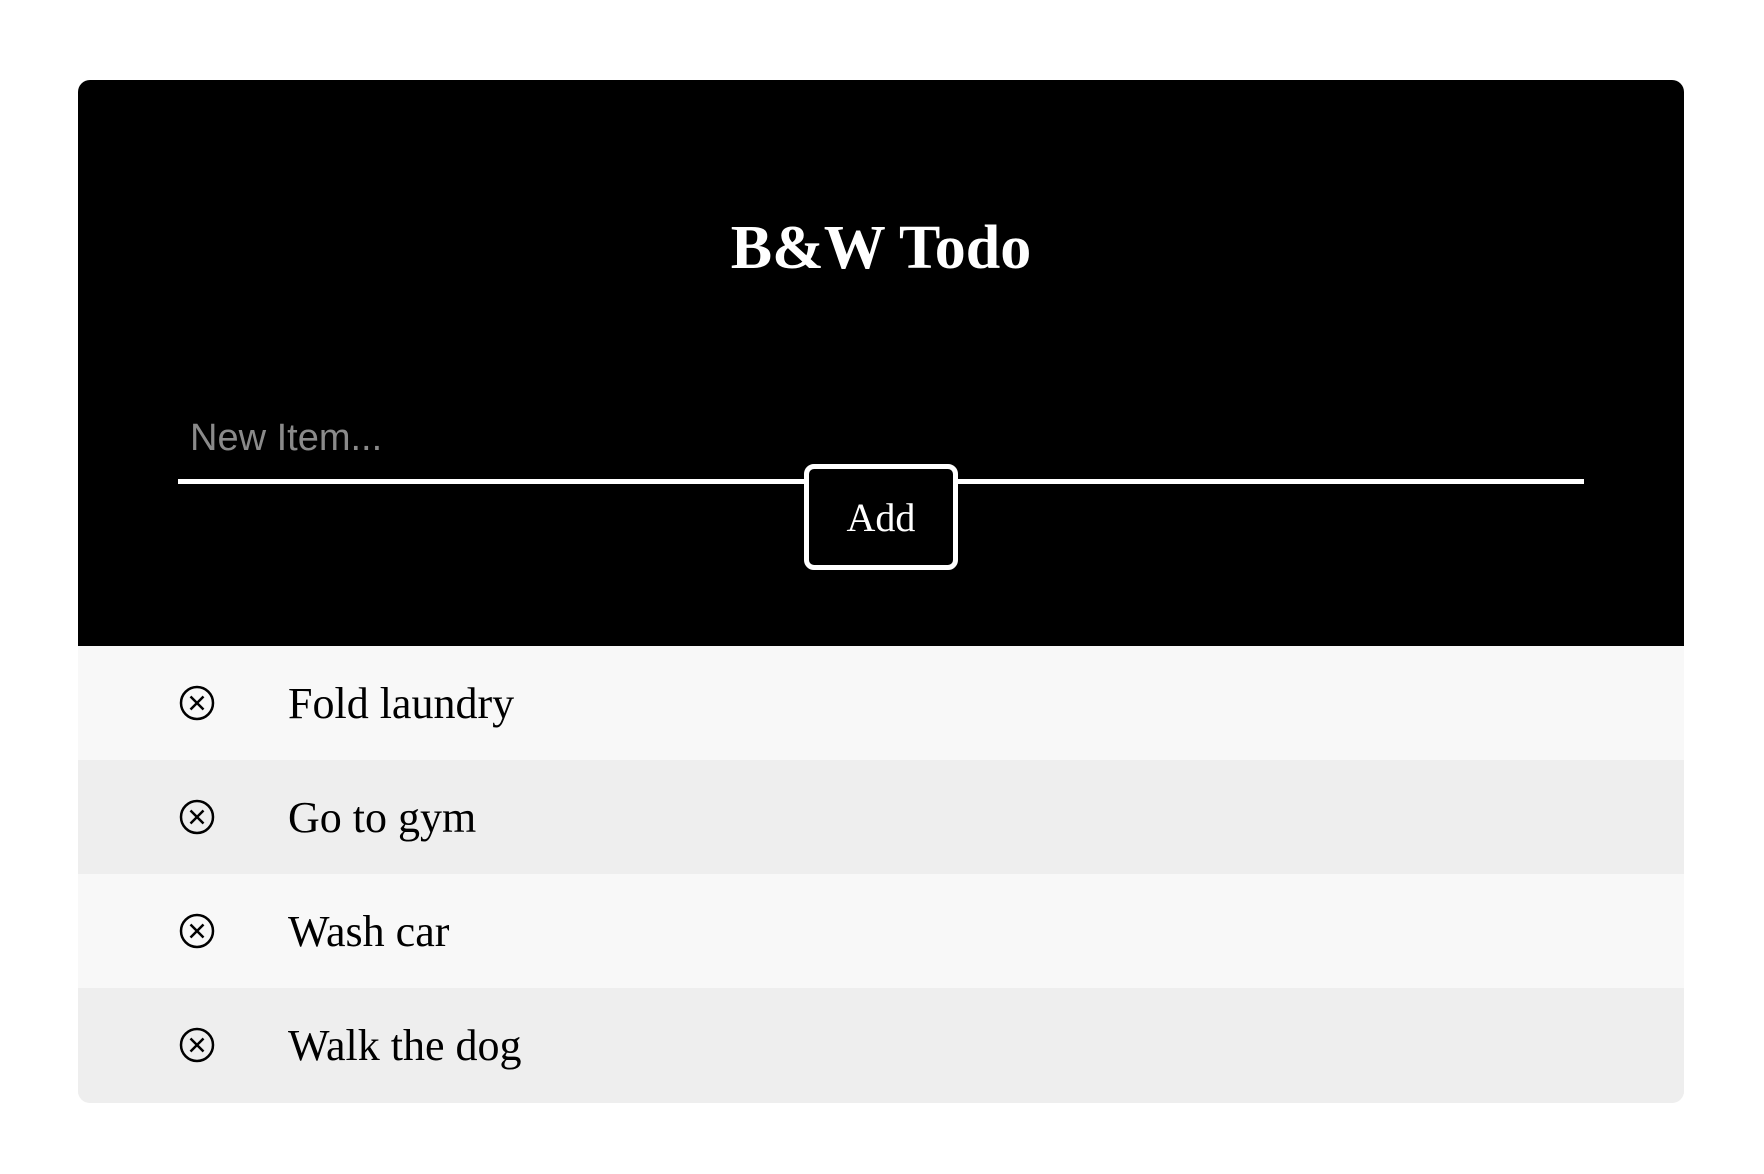 The height and width of the screenshot is (1174, 1764). Describe the element at coordinates (382, 817) in the screenshot. I see `item-label: Go to gym` at that location.